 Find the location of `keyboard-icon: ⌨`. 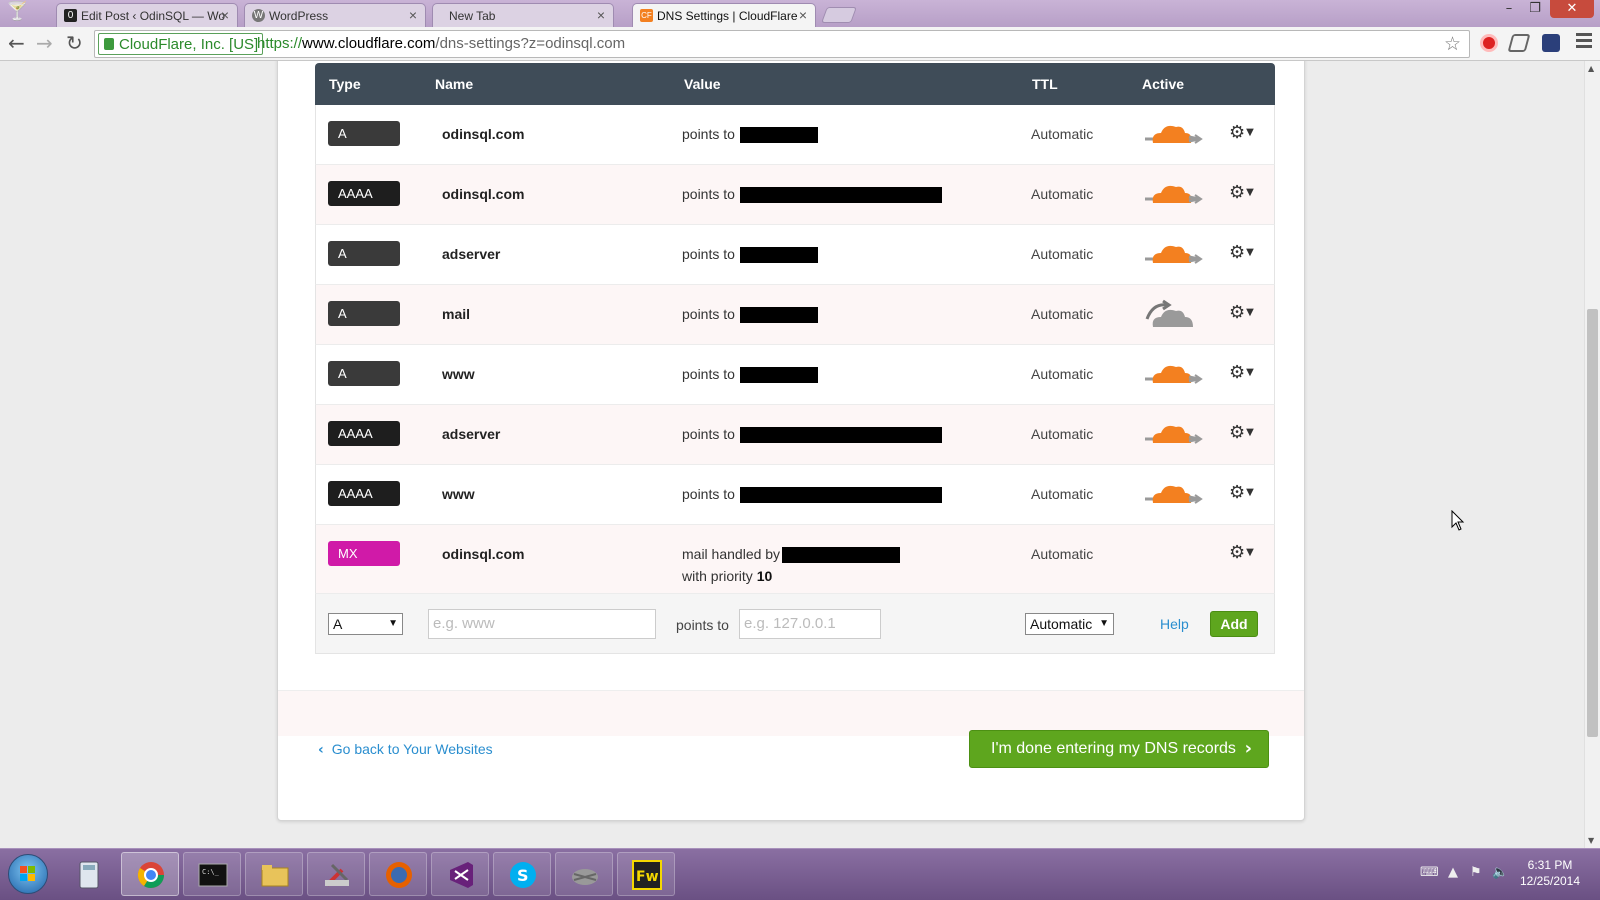

keyboard-icon: ⌨ is located at coordinates (1429, 872).